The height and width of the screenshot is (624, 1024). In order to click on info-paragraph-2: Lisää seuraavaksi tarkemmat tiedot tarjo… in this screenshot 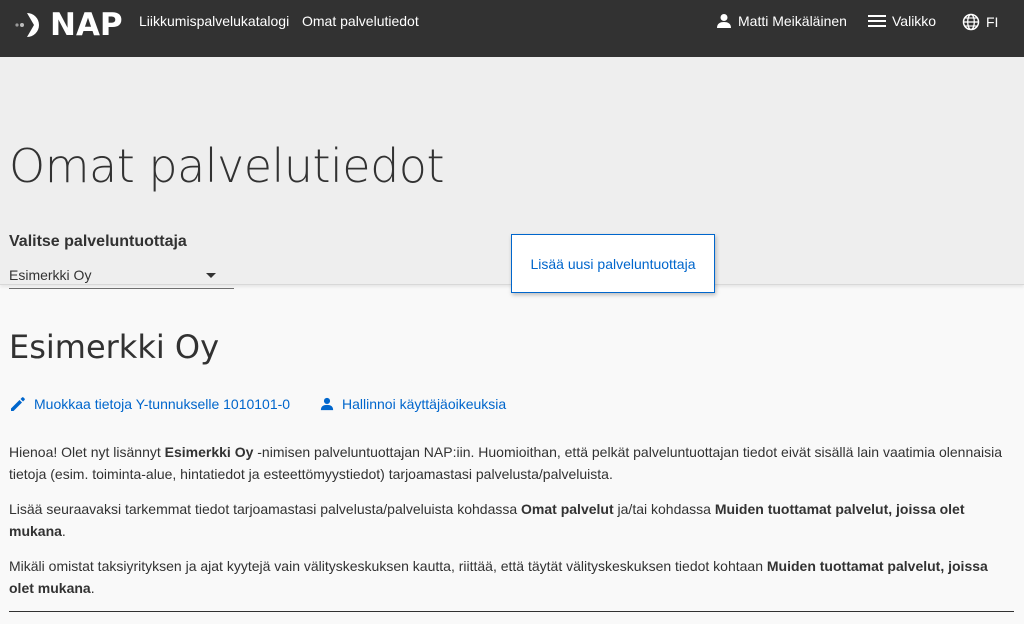, I will do `click(511, 520)`.